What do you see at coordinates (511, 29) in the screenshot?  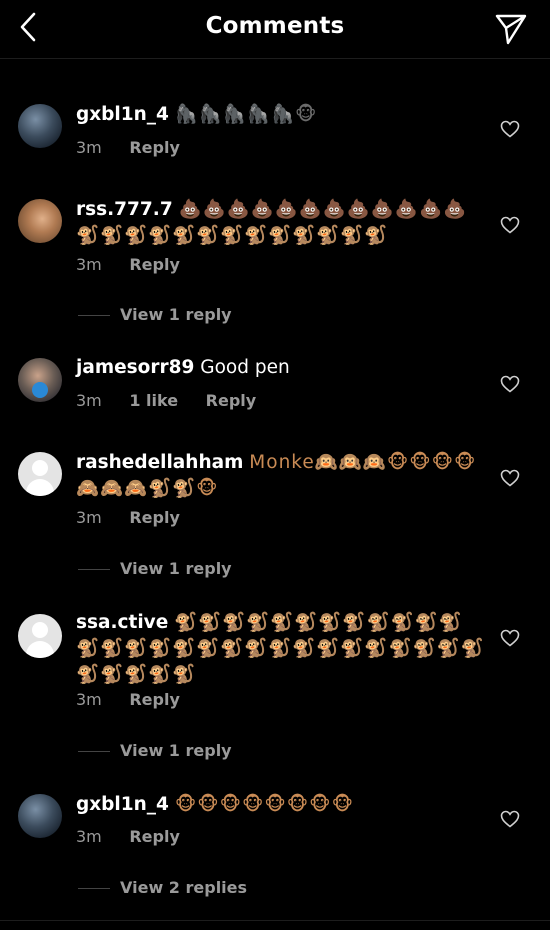 I see `send-icon` at bounding box center [511, 29].